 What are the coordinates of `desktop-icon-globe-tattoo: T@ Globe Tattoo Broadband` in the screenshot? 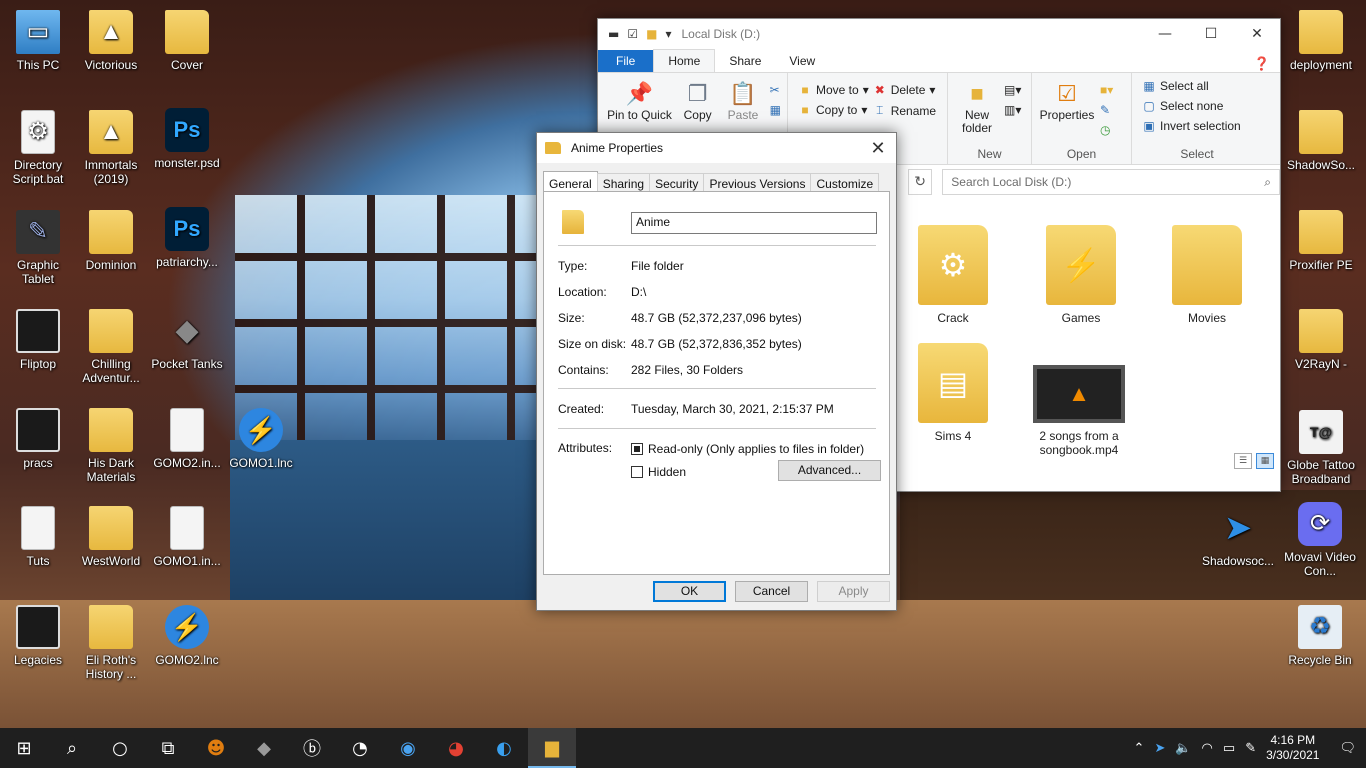 It's located at (1321, 448).